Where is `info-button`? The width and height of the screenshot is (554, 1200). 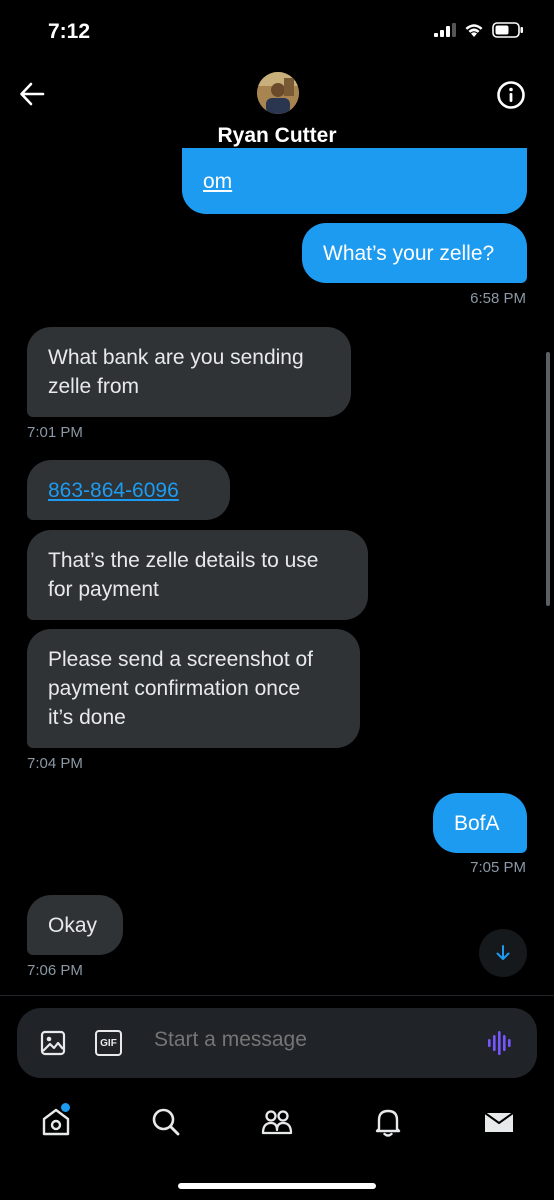
info-button is located at coordinates (511, 95).